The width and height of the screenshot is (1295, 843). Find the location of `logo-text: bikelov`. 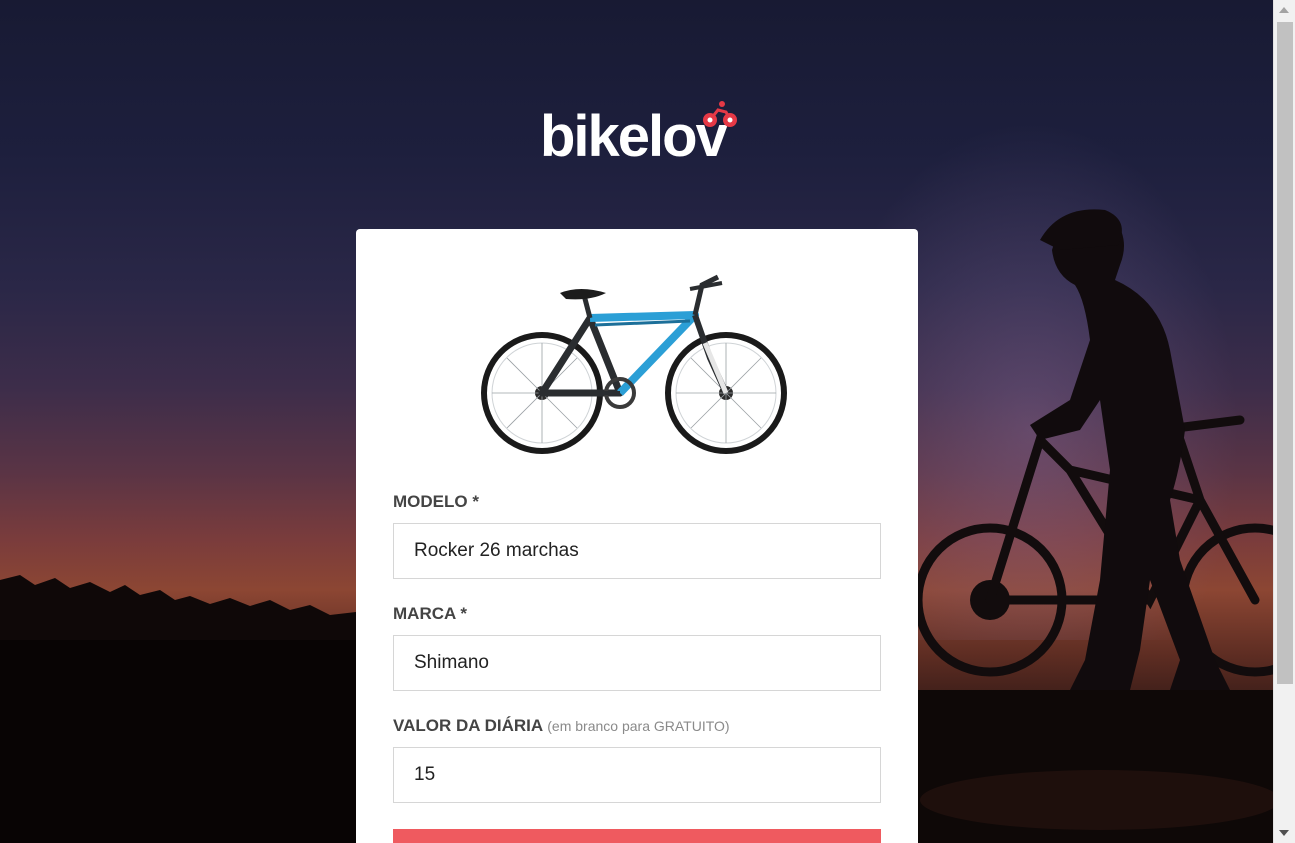

logo-text: bikelov is located at coordinates (634, 136).